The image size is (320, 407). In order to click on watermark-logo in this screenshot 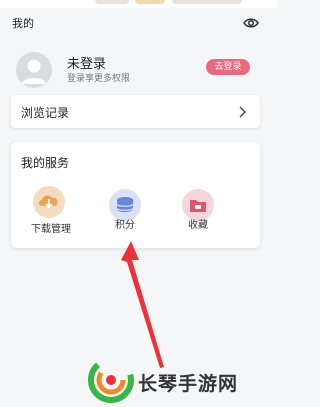, I will do `click(111, 380)`.